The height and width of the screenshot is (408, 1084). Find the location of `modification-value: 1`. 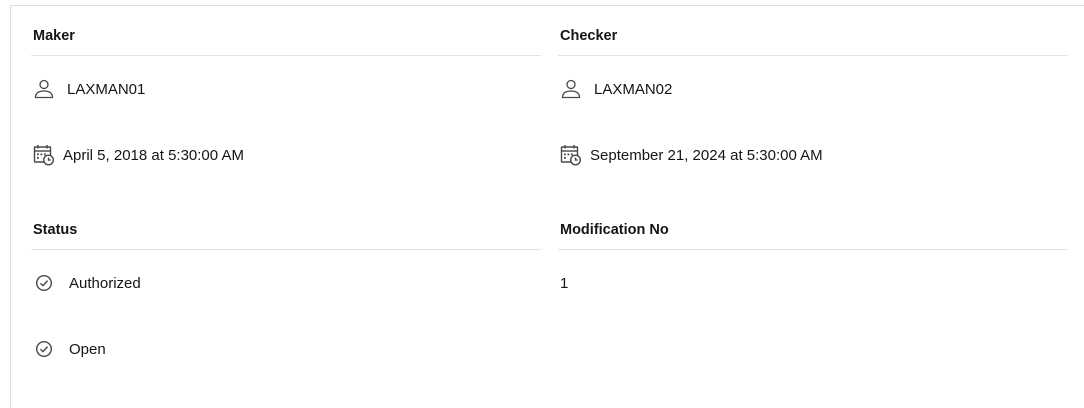

modification-value: 1 is located at coordinates (564, 283).